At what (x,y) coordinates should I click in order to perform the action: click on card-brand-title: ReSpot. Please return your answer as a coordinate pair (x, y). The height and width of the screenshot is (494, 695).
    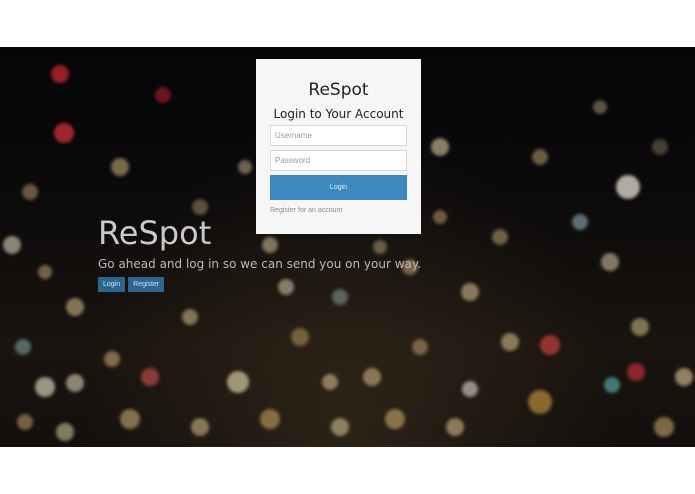
    Looking at the image, I should click on (338, 90).